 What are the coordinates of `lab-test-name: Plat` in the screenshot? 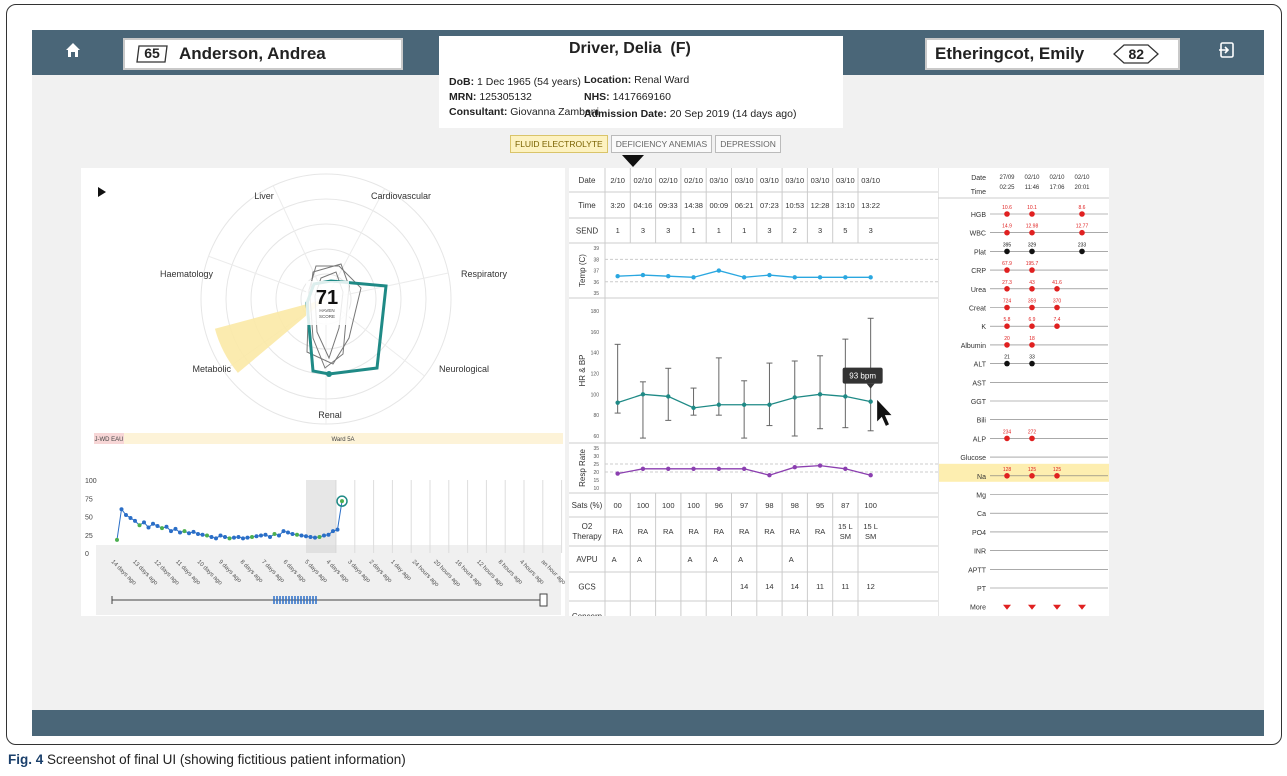 It's located at (980, 252).